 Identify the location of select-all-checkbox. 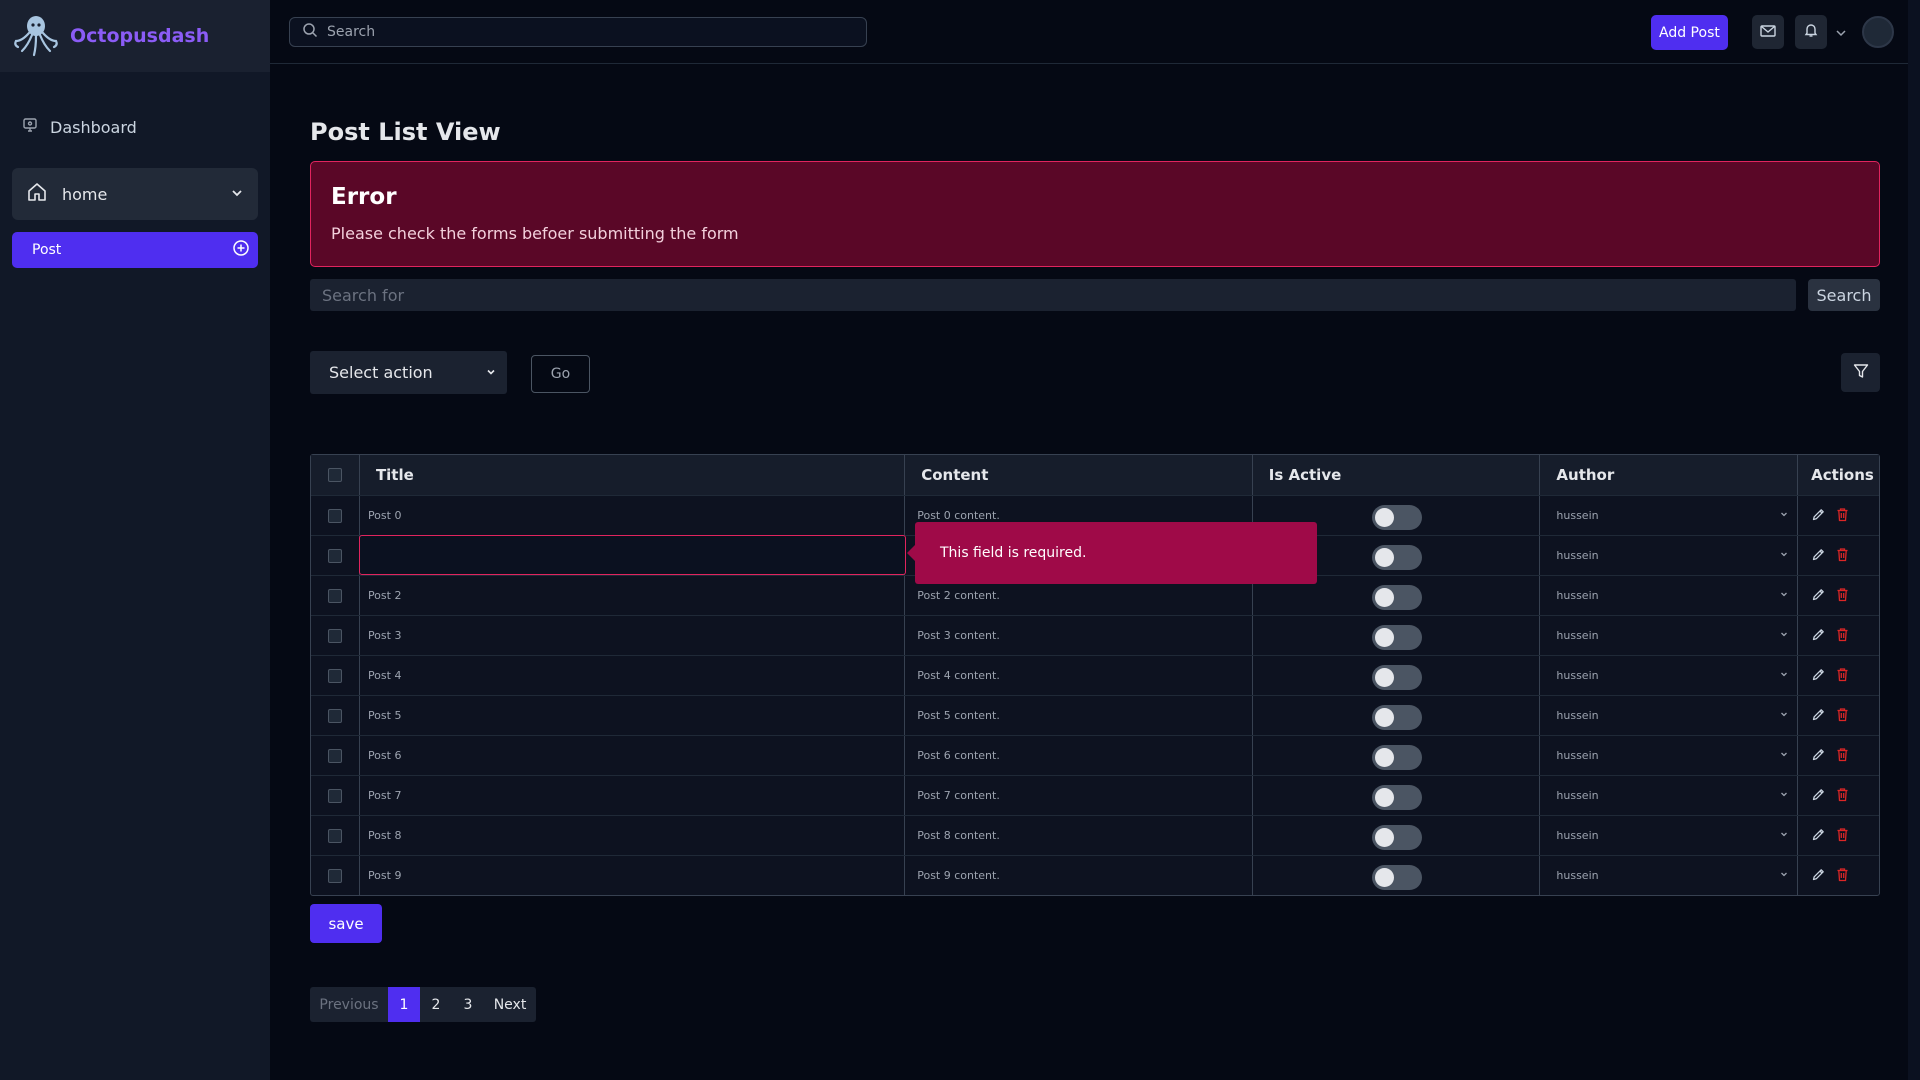
(334, 475).